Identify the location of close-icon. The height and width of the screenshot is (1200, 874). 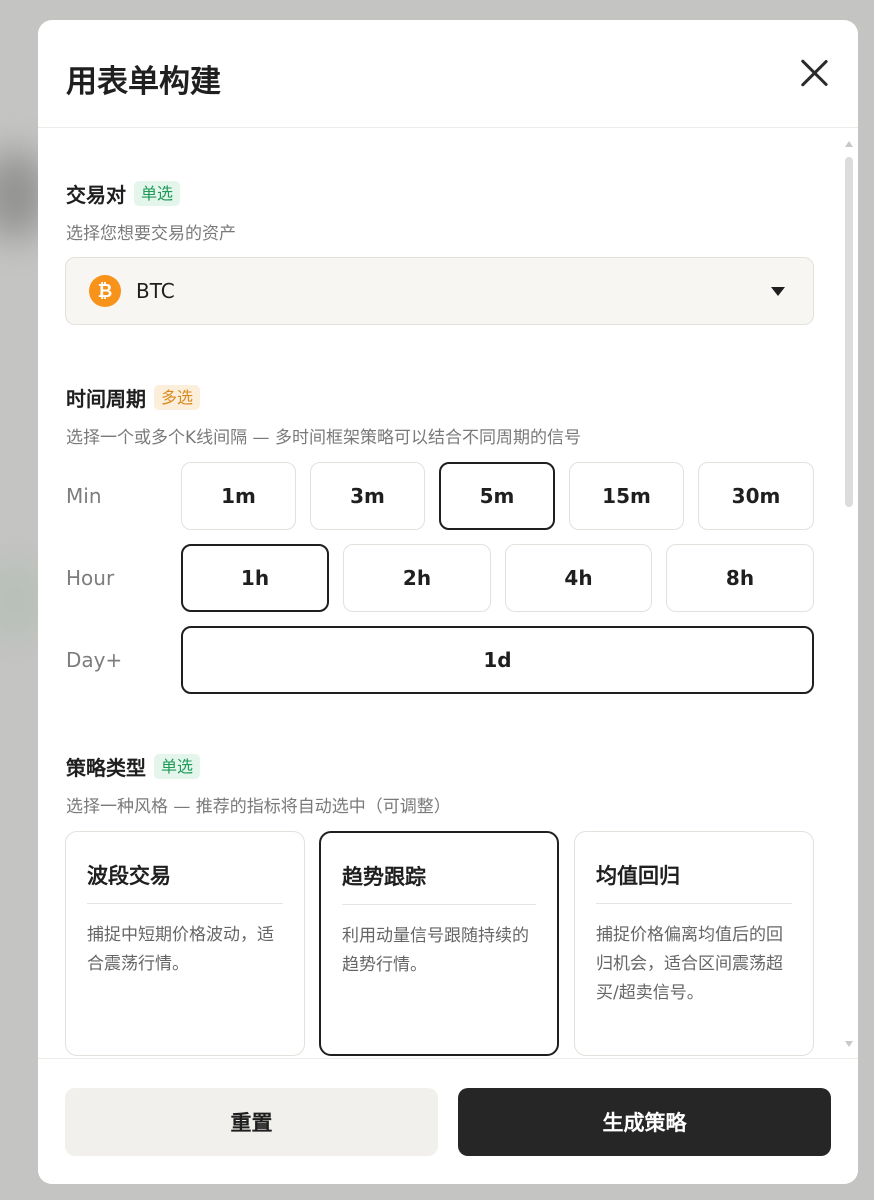
(814, 72).